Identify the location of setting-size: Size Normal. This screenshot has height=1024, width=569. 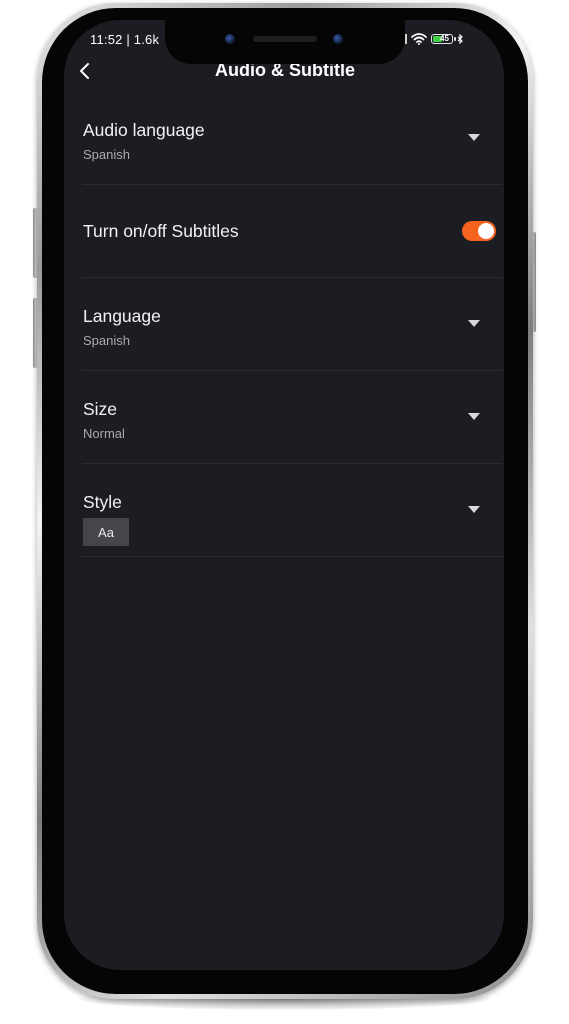
(292, 417).